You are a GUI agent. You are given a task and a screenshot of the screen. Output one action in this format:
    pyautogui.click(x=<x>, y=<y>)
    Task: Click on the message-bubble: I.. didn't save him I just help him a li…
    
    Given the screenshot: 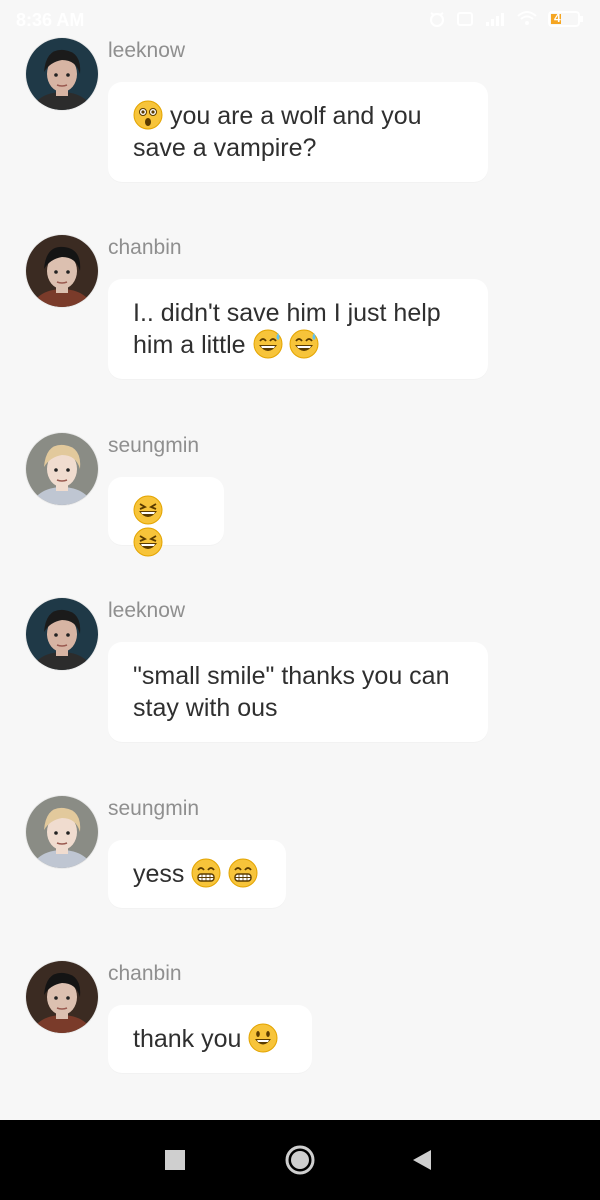 What is the action you would take?
    pyautogui.click(x=298, y=329)
    